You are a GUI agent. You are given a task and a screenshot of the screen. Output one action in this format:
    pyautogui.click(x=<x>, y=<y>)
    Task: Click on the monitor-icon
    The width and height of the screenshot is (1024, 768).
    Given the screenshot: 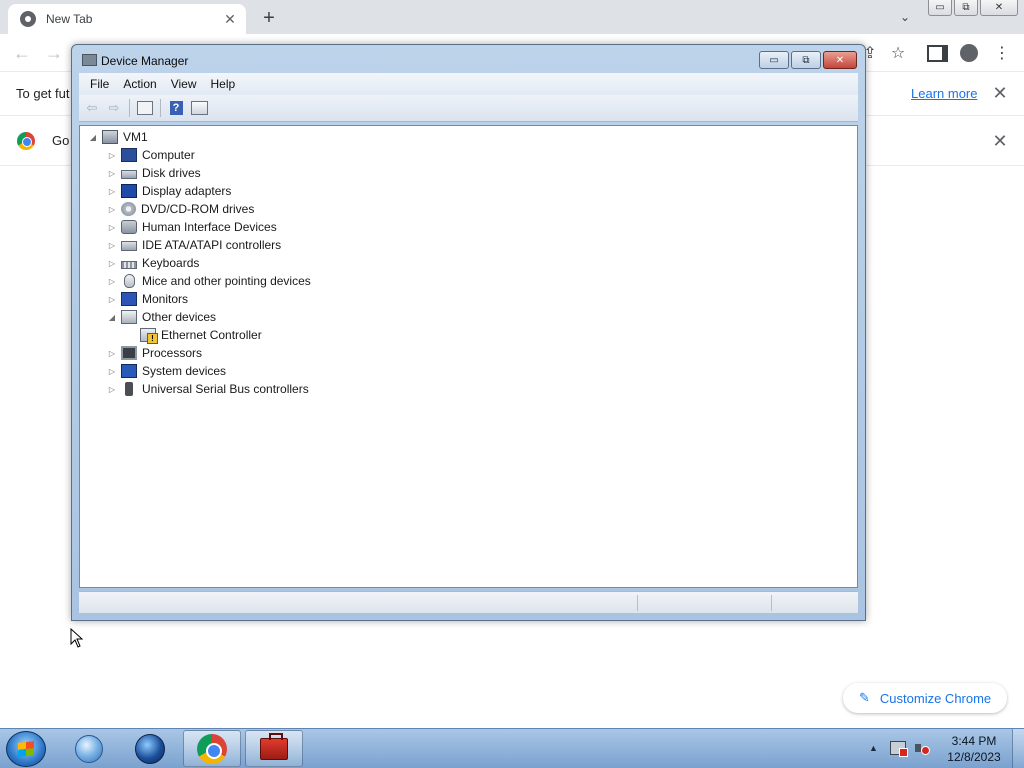 What is the action you would take?
    pyautogui.click(x=129, y=299)
    